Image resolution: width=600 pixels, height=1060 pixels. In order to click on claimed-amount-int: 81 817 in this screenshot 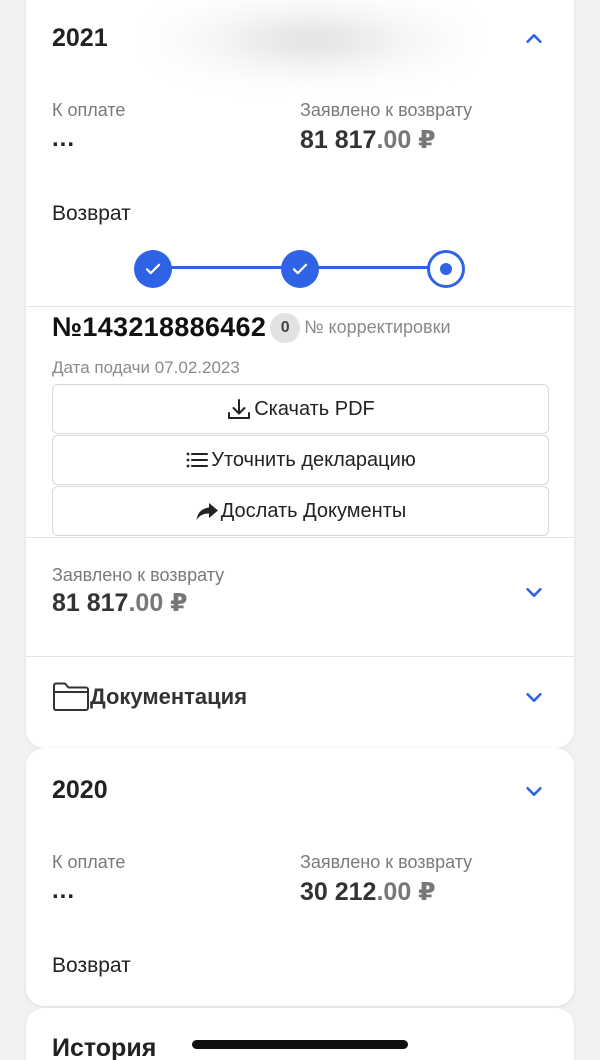, I will do `click(338, 140)`.